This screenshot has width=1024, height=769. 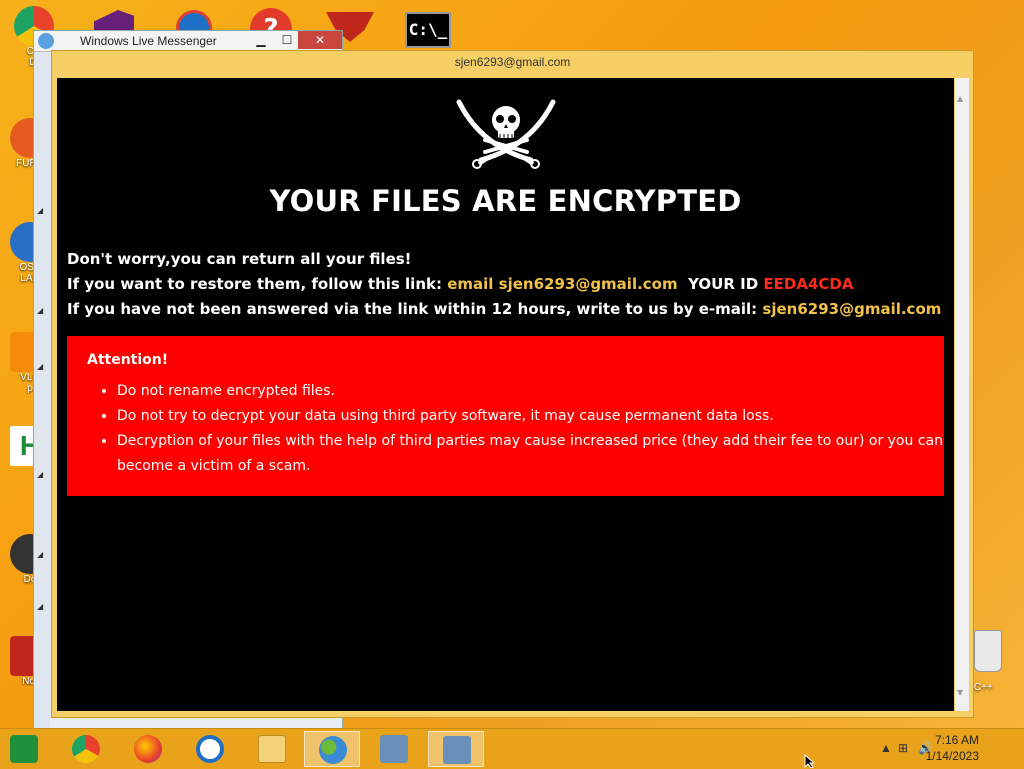 I want to click on clock-date: 1/14/2023, so click(x=952, y=756).